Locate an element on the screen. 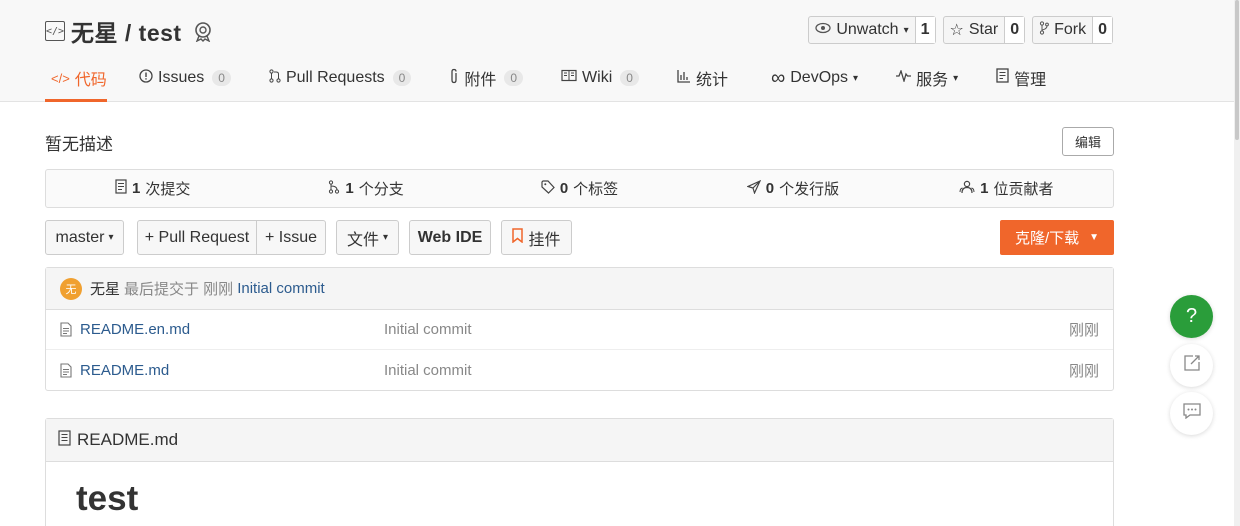  stat-branches: 1 个分支 is located at coordinates (365, 188).